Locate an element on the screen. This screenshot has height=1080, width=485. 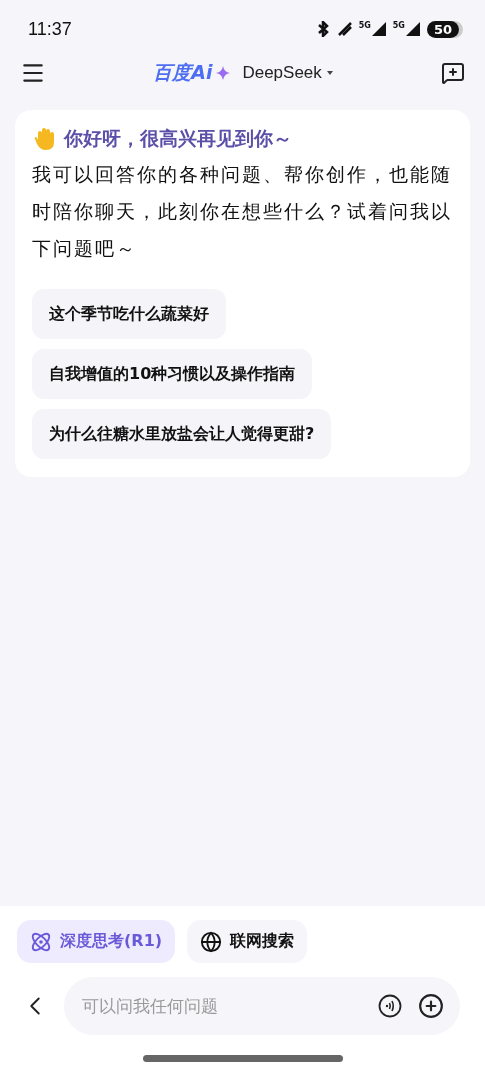
sparkle-icon is located at coordinates (223, 73).